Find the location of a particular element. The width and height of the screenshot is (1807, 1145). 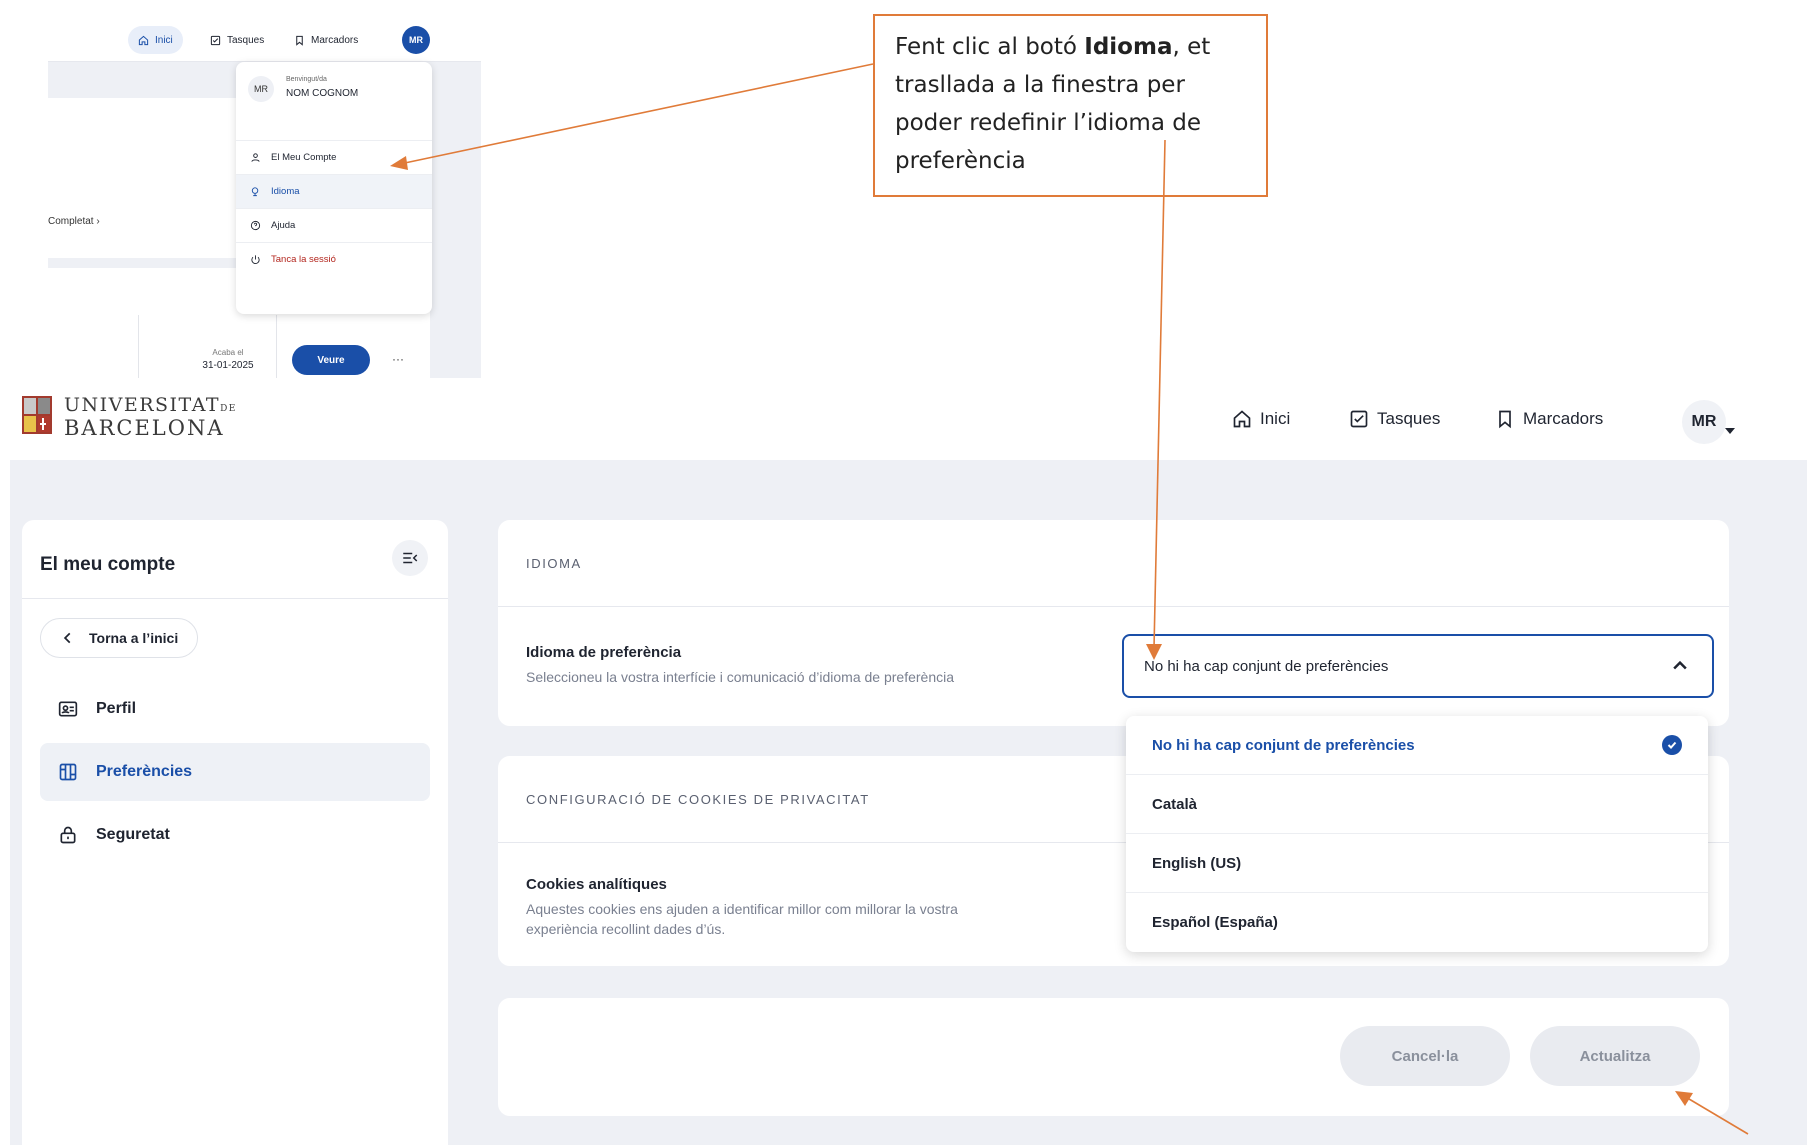

nav-bookmarks-label: Marcadors is located at coordinates (1563, 418).